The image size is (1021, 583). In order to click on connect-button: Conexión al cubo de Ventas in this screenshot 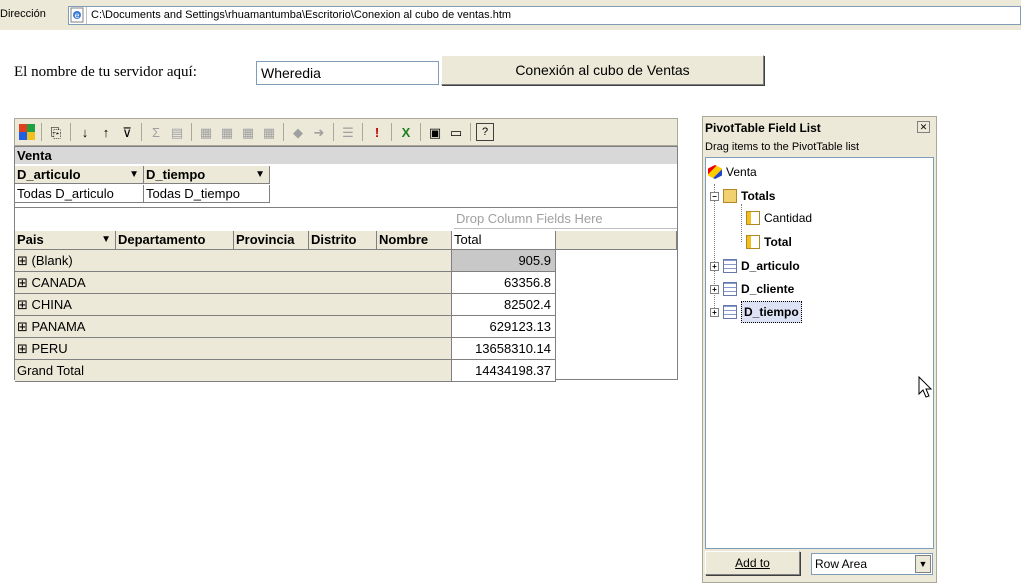, I will do `click(602, 70)`.